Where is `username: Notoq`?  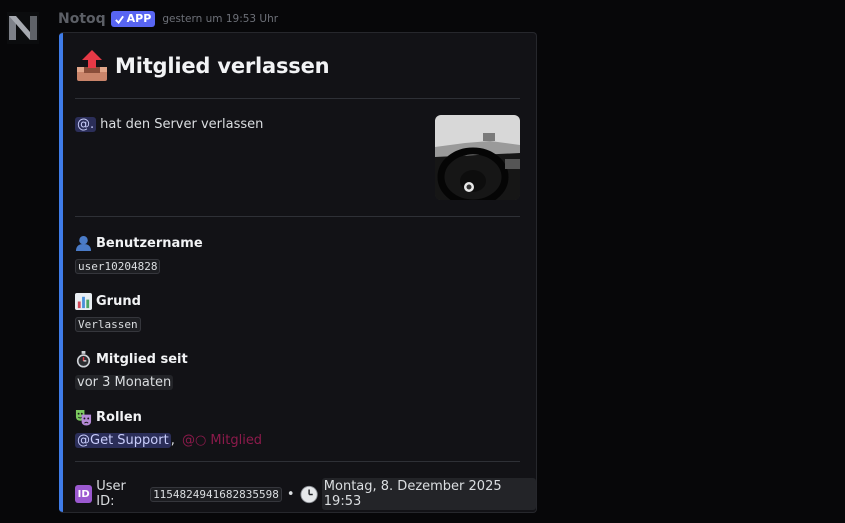 username: Notoq is located at coordinates (82, 19).